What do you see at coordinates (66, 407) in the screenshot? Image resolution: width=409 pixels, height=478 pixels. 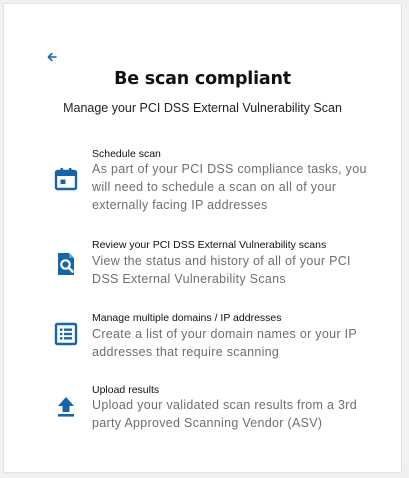 I see `upload-icon` at bounding box center [66, 407].